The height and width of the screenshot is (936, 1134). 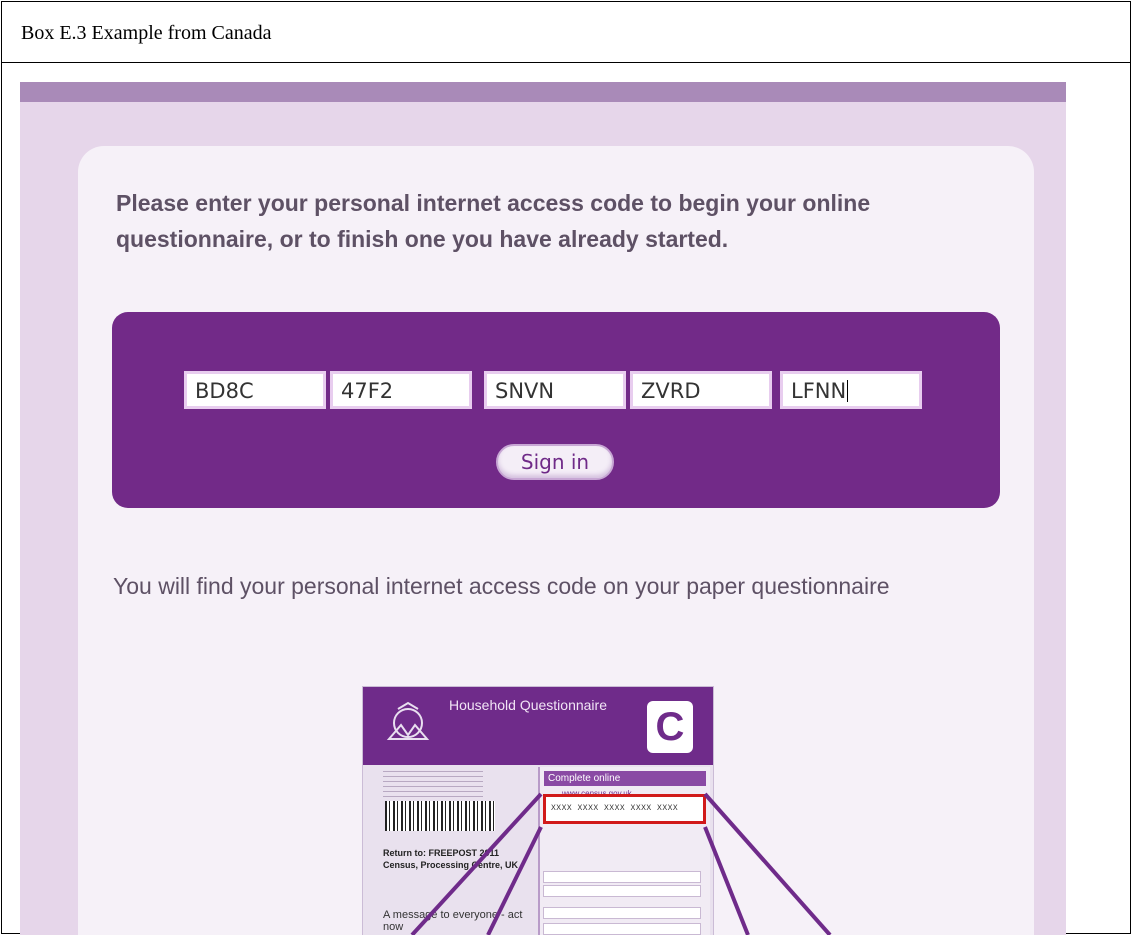 What do you see at coordinates (566, 32) in the screenshot?
I see `caption-row: Box E.3 Example from Canada` at bounding box center [566, 32].